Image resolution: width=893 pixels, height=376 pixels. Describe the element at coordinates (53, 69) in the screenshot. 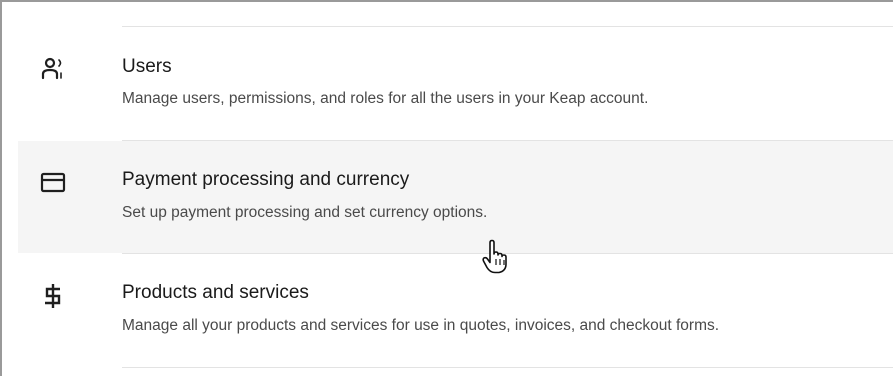

I see `users-icon` at that location.